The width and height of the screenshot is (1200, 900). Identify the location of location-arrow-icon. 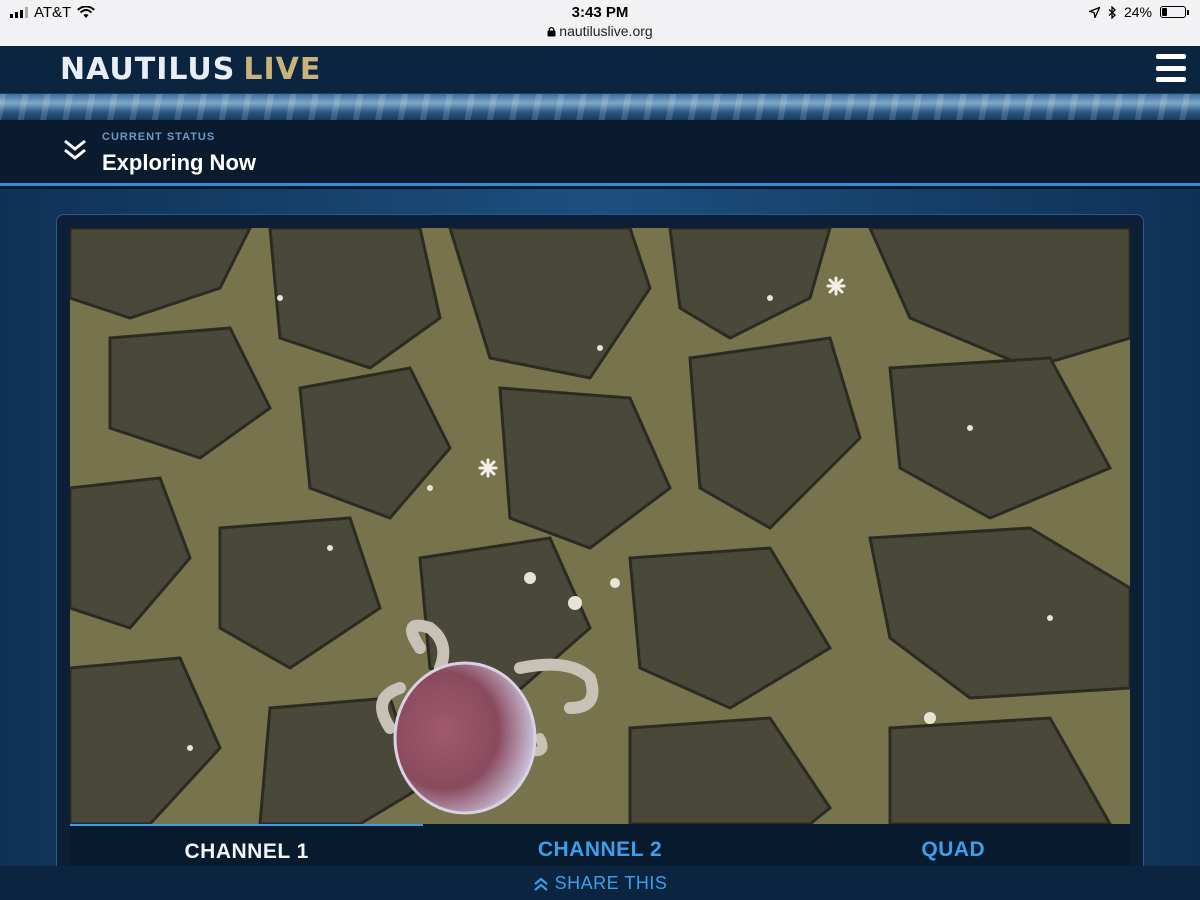
(1094, 12).